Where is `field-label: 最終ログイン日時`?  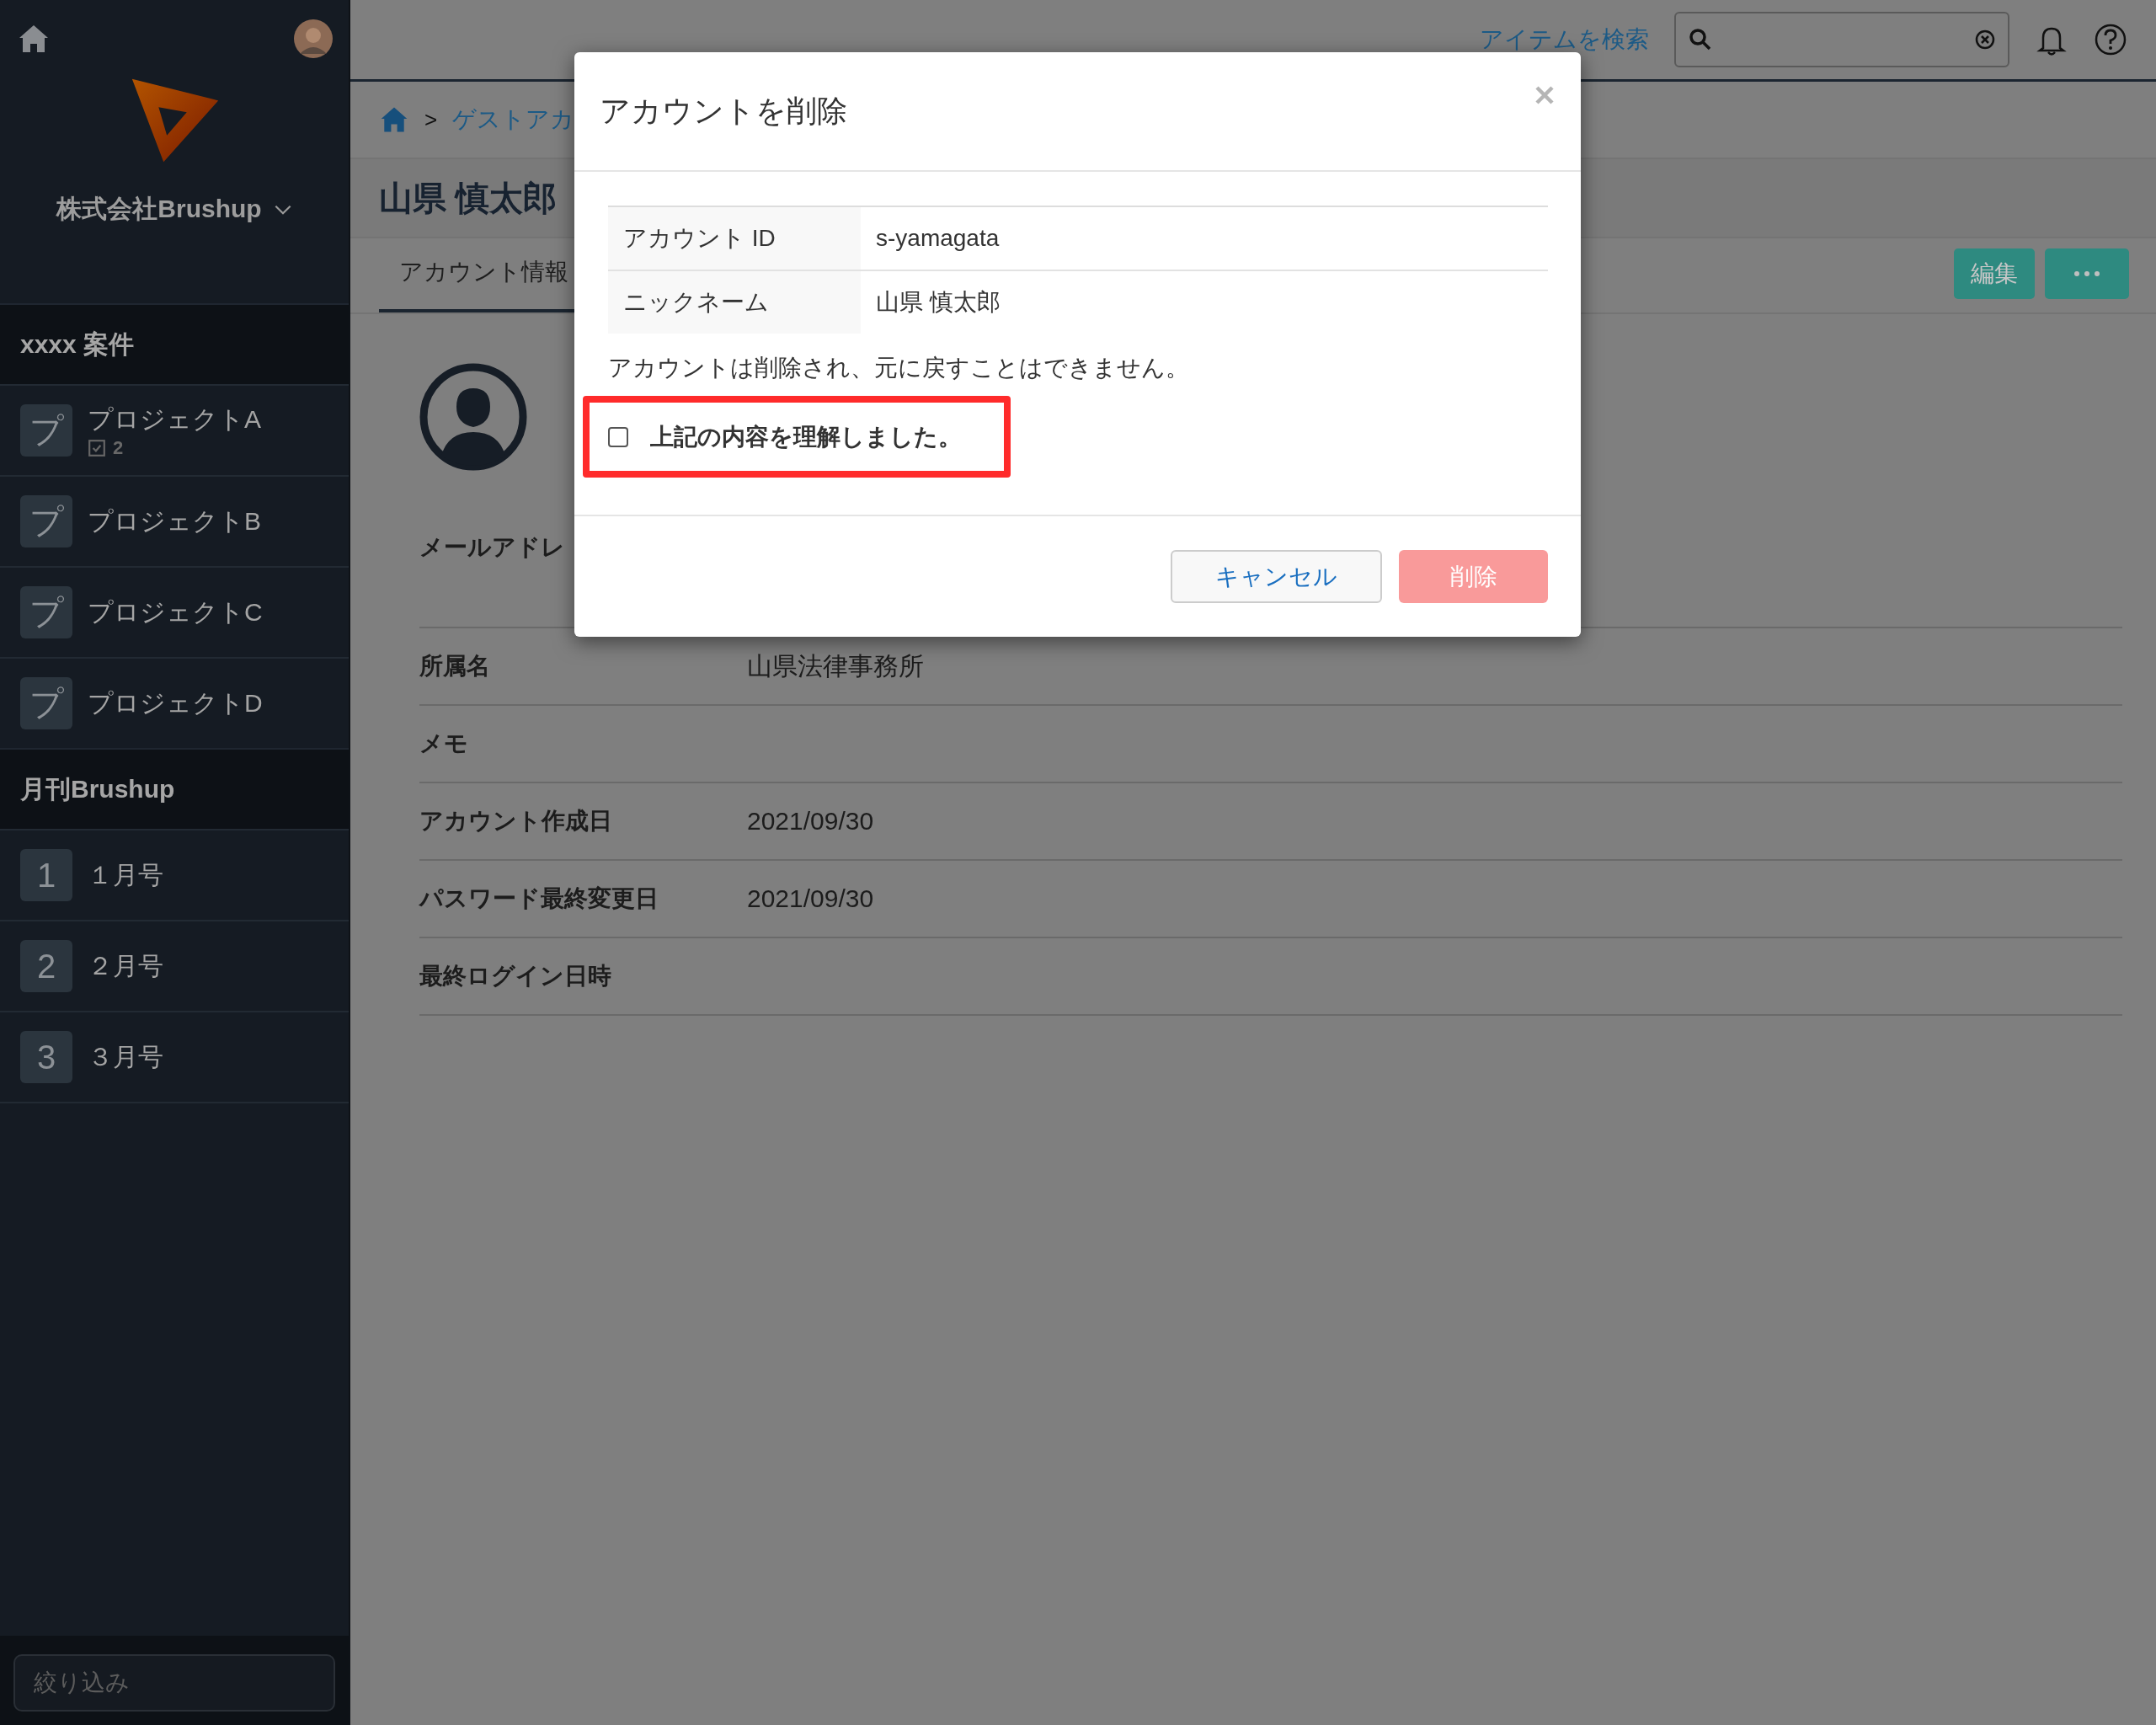
field-label: 最終ログイン日時 is located at coordinates (515, 976).